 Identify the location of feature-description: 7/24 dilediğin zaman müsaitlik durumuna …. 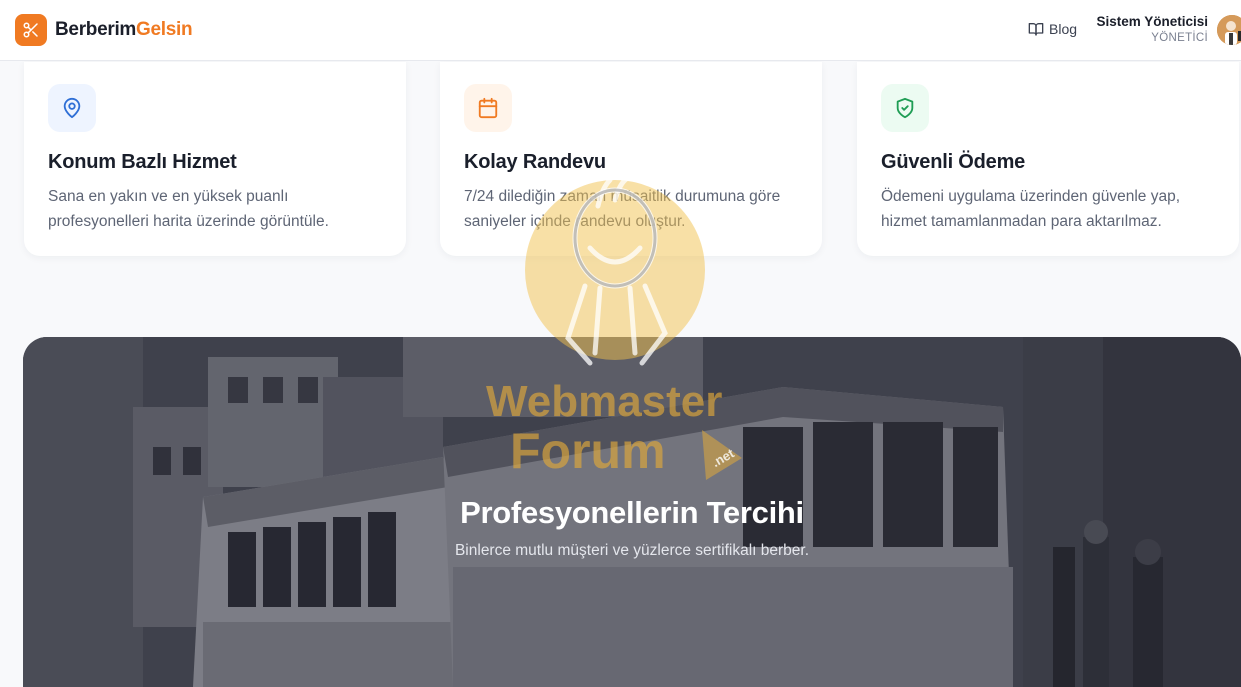
(622, 209).